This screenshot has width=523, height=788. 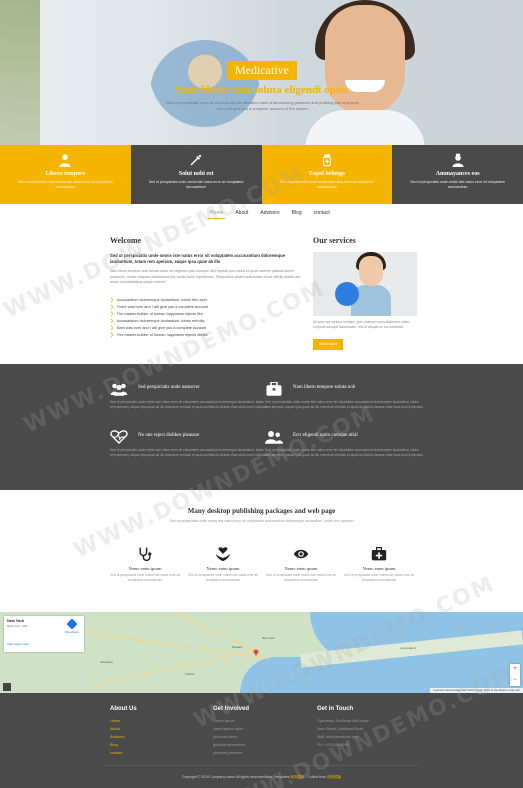 What do you see at coordinates (217, 214) in the screenshot?
I see `nav-home: Home` at bounding box center [217, 214].